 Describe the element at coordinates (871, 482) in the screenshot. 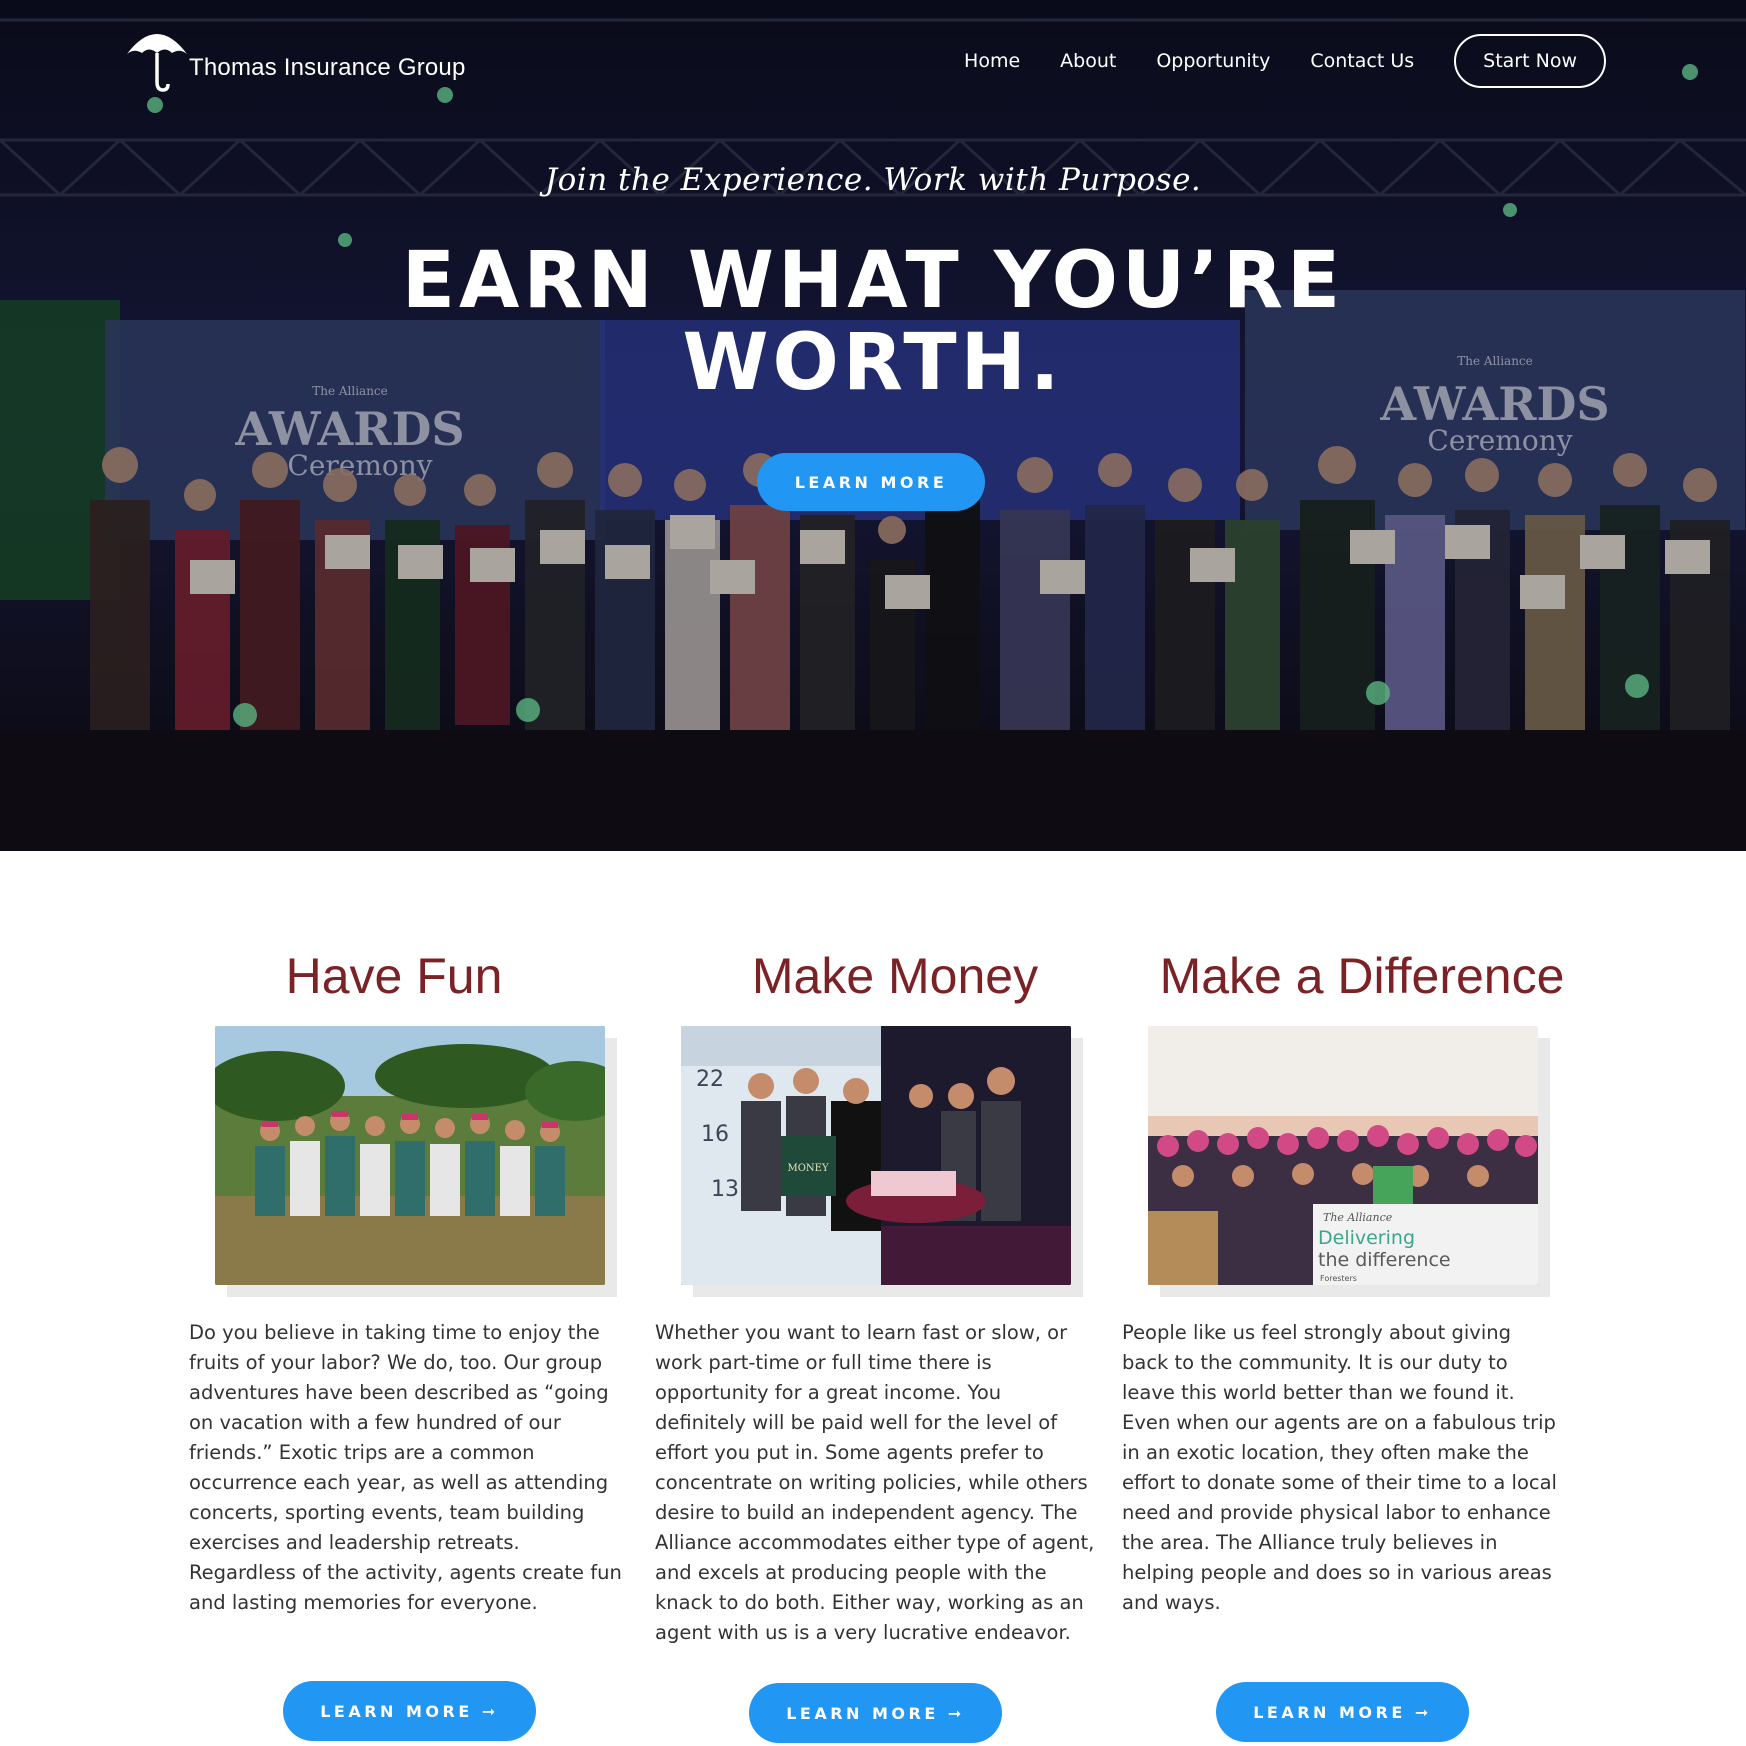

I see `hero-learn-more-button: LEARN MORE` at that location.